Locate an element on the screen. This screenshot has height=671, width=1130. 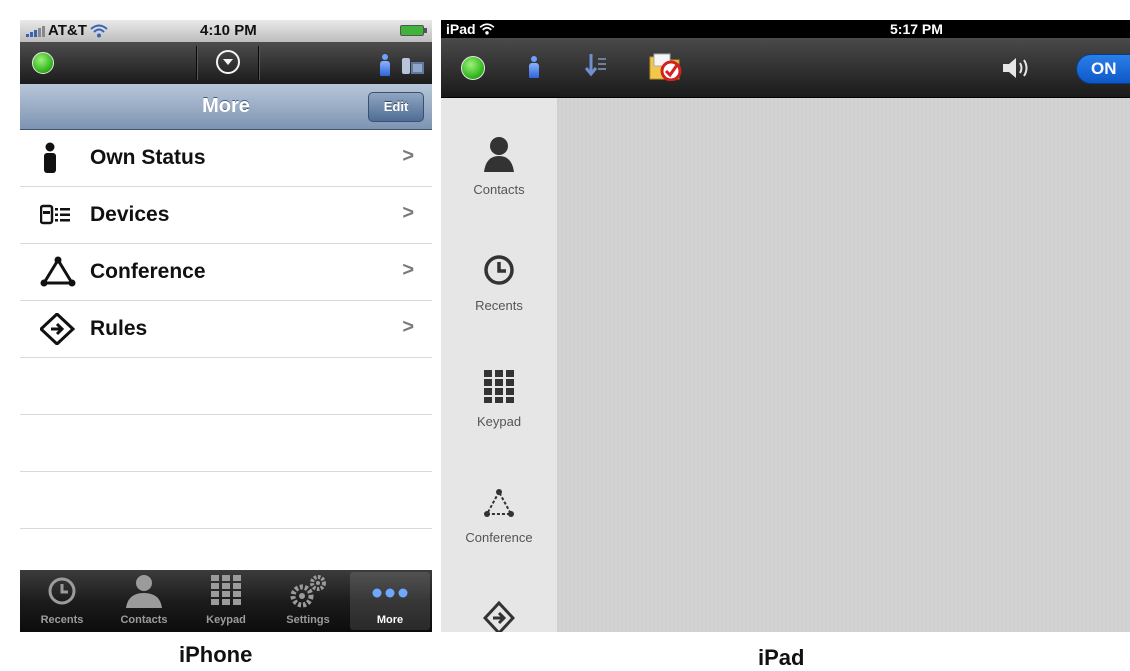
status-time: 5:17 PM is located at coordinates (916, 29).